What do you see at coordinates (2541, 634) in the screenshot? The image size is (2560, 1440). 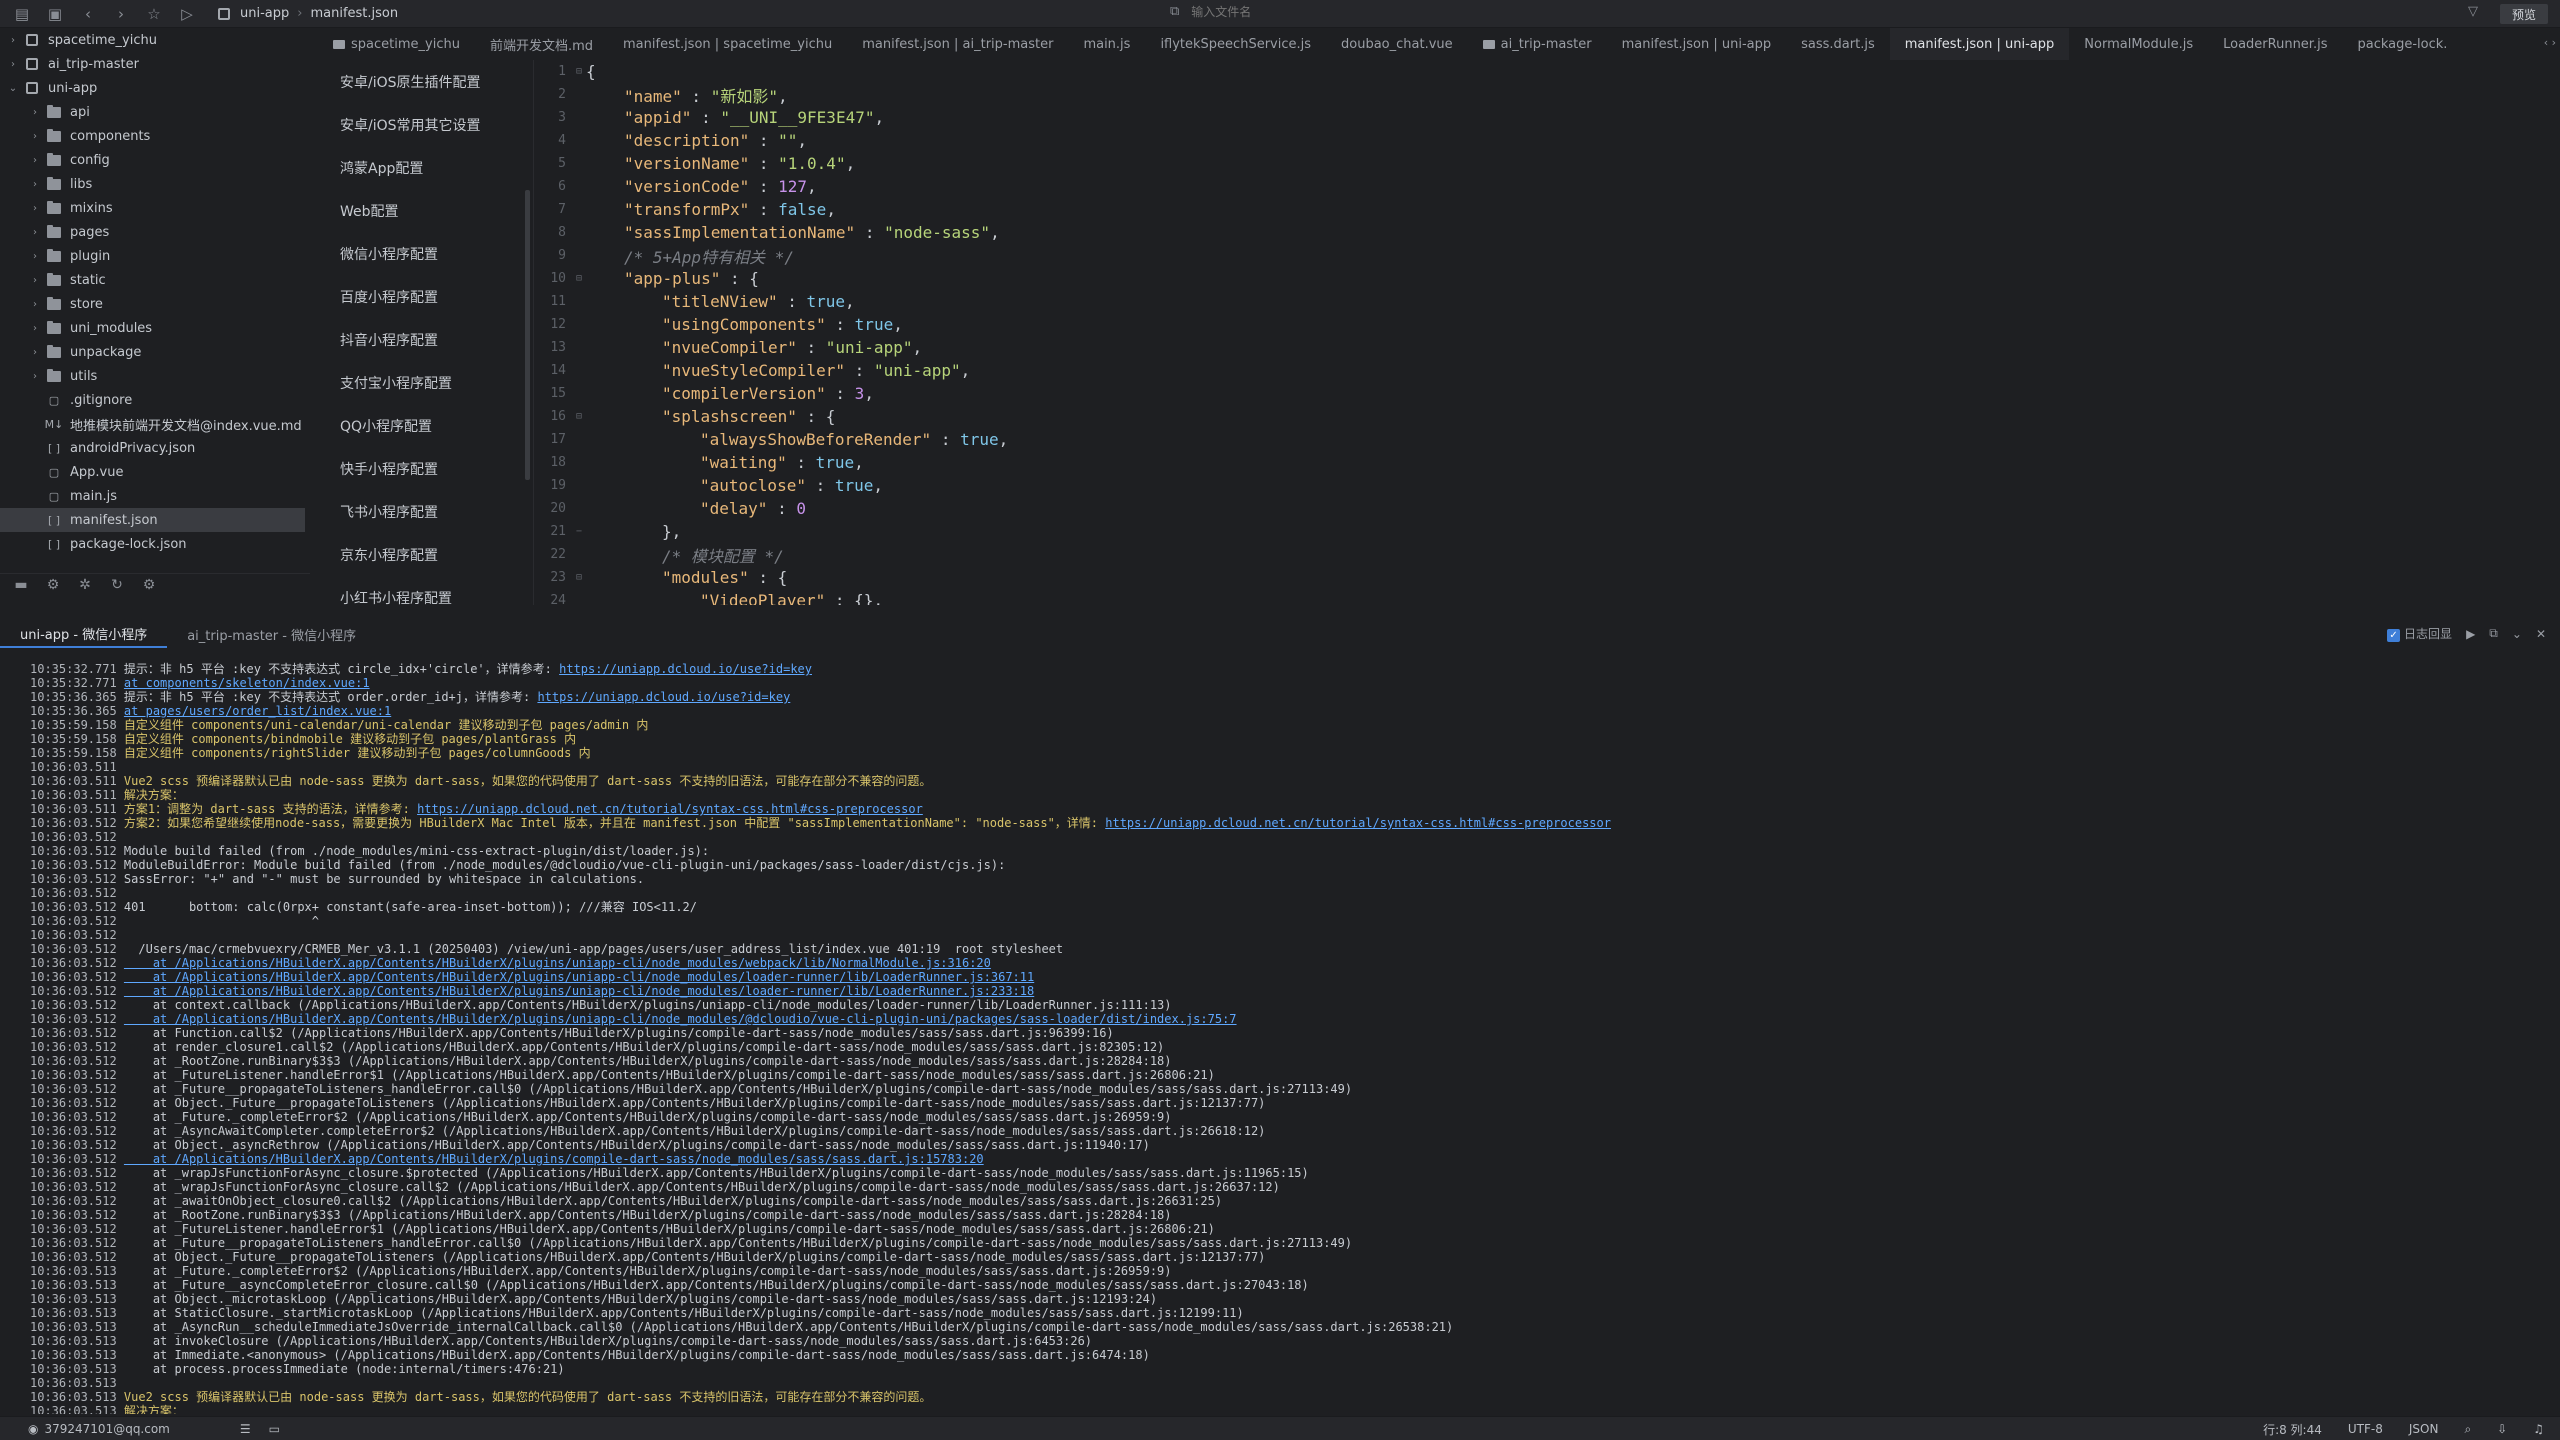 I see `close-panel-icon: ✕` at bounding box center [2541, 634].